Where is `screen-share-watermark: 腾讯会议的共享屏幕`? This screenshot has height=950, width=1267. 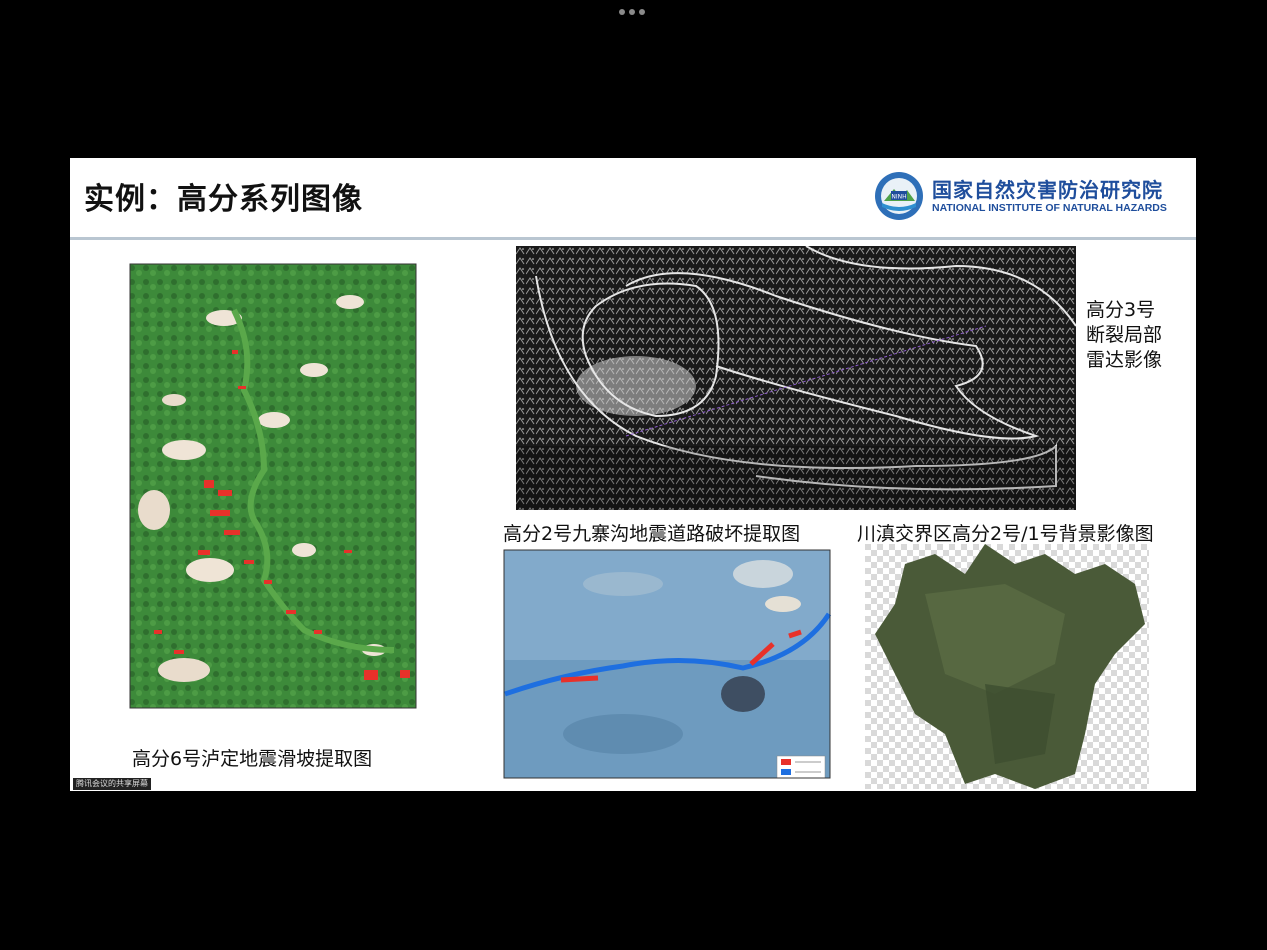 screen-share-watermark: 腾讯会议的共享屏幕 is located at coordinates (112, 784).